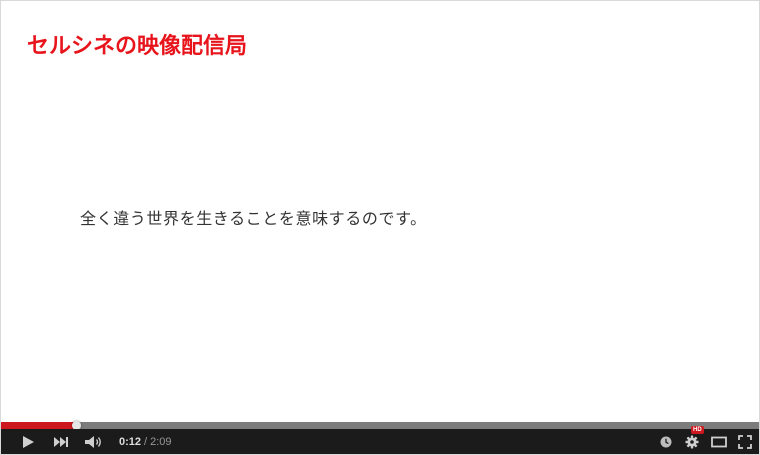 Image resolution: width=760 pixels, height=455 pixels. I want to click on progress-bar, so click(380, 425).